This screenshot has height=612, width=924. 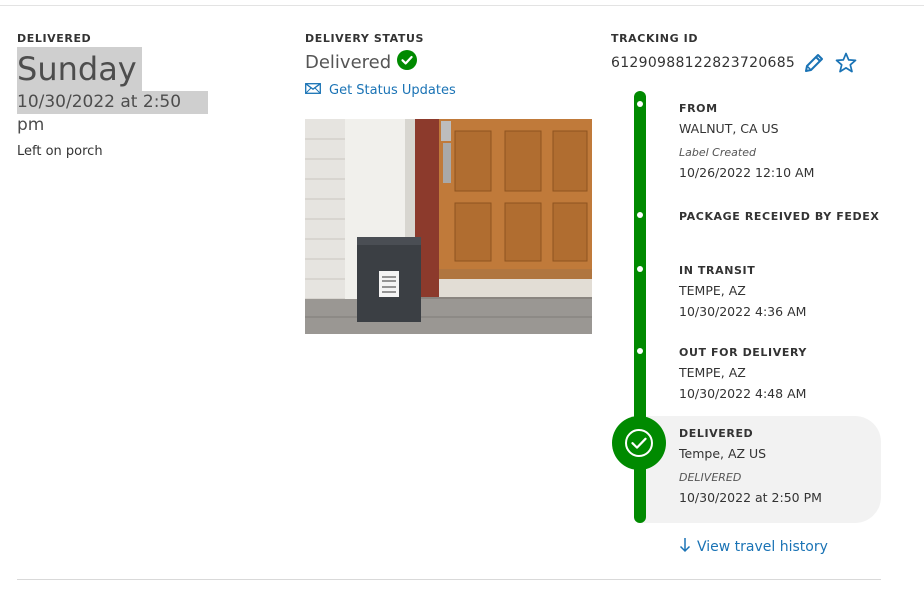 What do you see at coordinates (717, 152) in the screenshot?
I see `step-sub: Label Created` at bounding box center [717, 152].